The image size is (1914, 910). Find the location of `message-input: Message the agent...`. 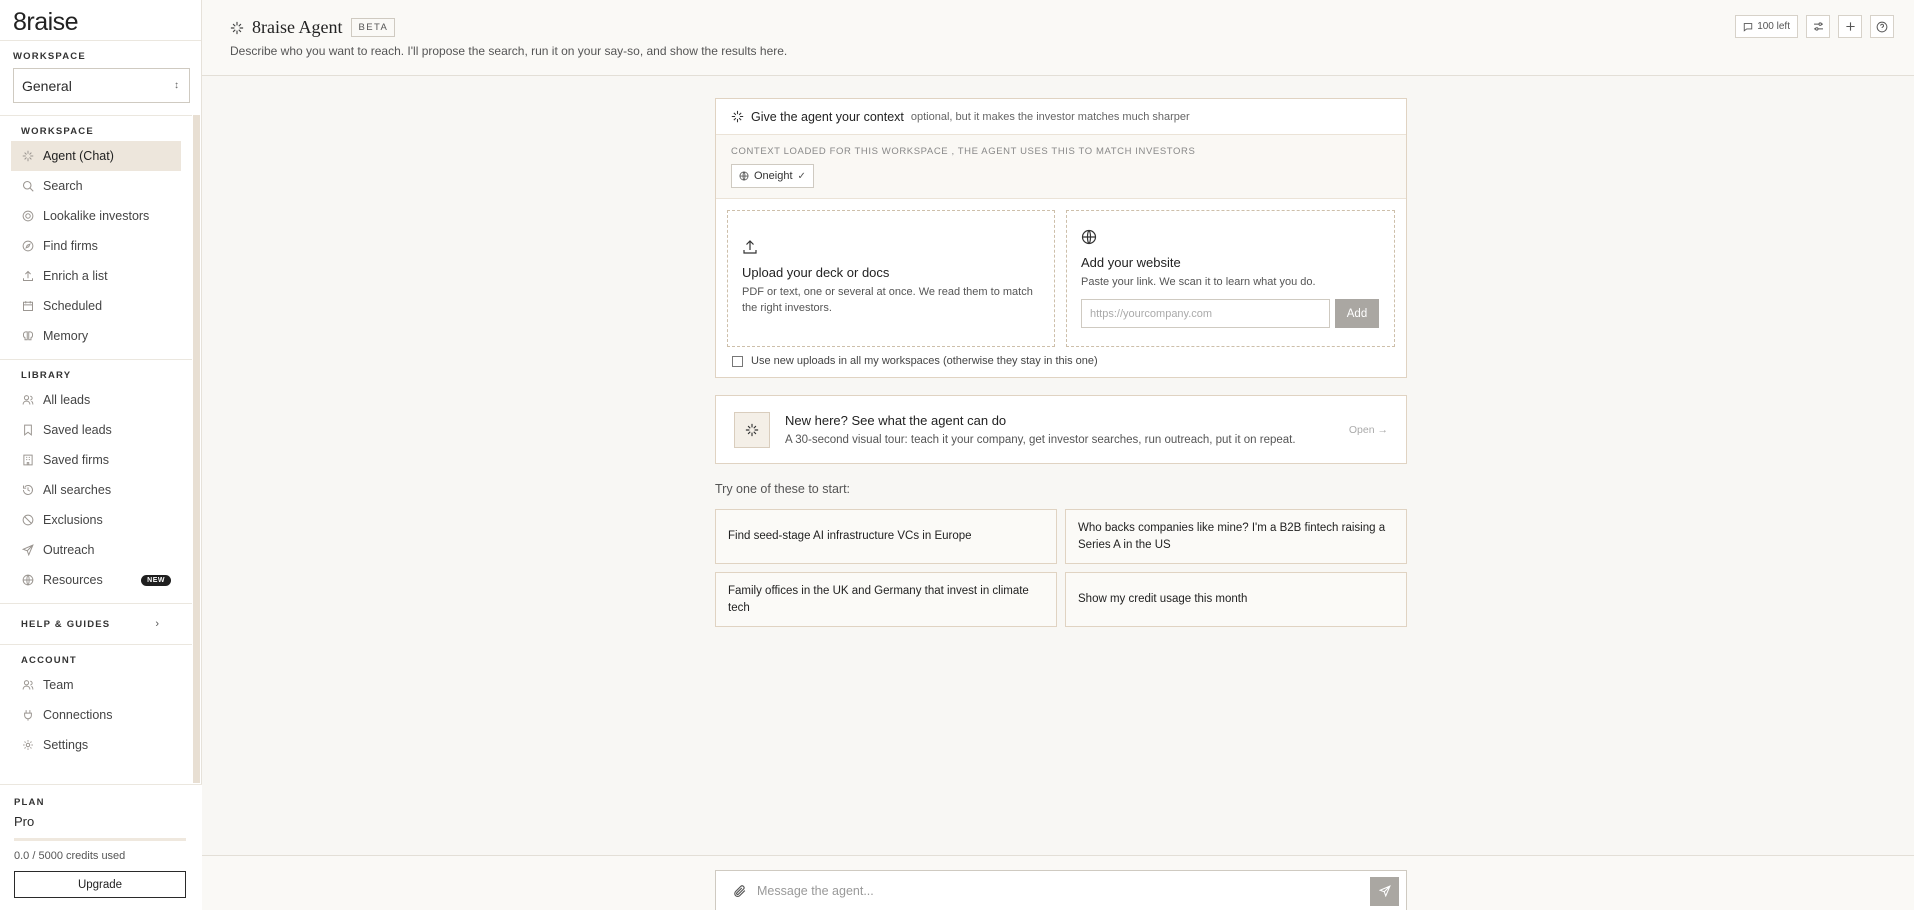

message-input: Message the agent... is located at coordinates (1063, 891).